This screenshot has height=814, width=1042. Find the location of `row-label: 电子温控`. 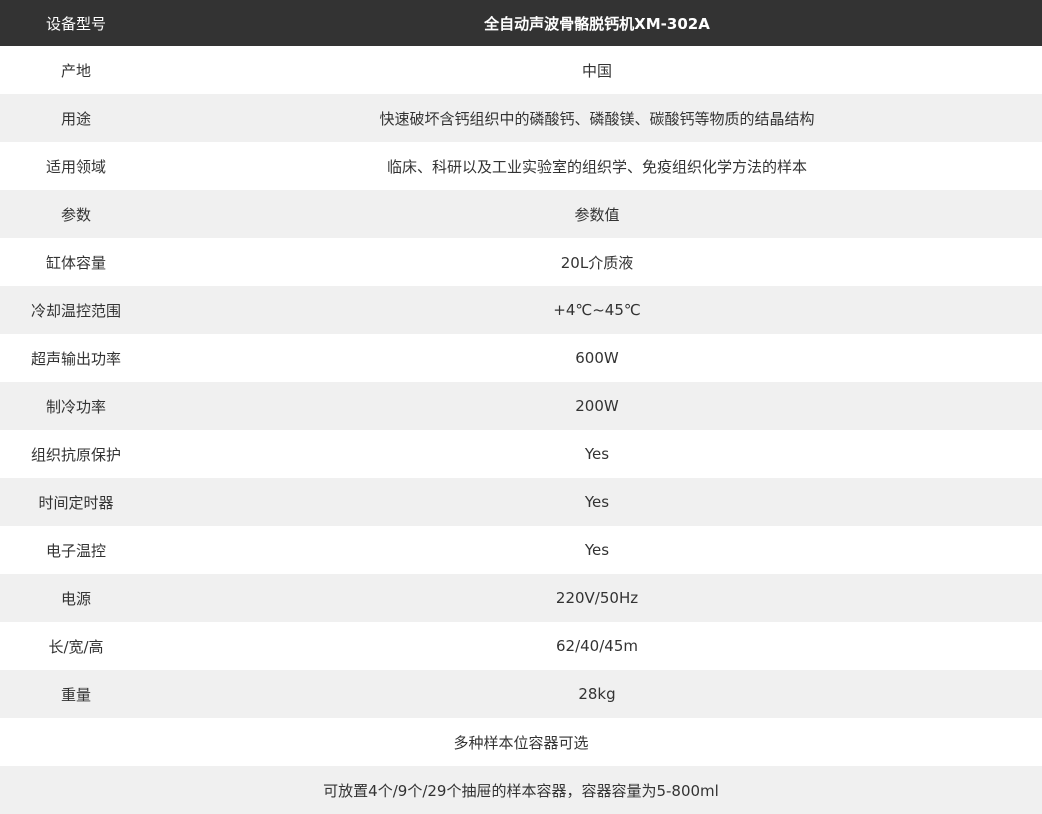

row-label: 电子温控 is located at coordinates (76, 550).